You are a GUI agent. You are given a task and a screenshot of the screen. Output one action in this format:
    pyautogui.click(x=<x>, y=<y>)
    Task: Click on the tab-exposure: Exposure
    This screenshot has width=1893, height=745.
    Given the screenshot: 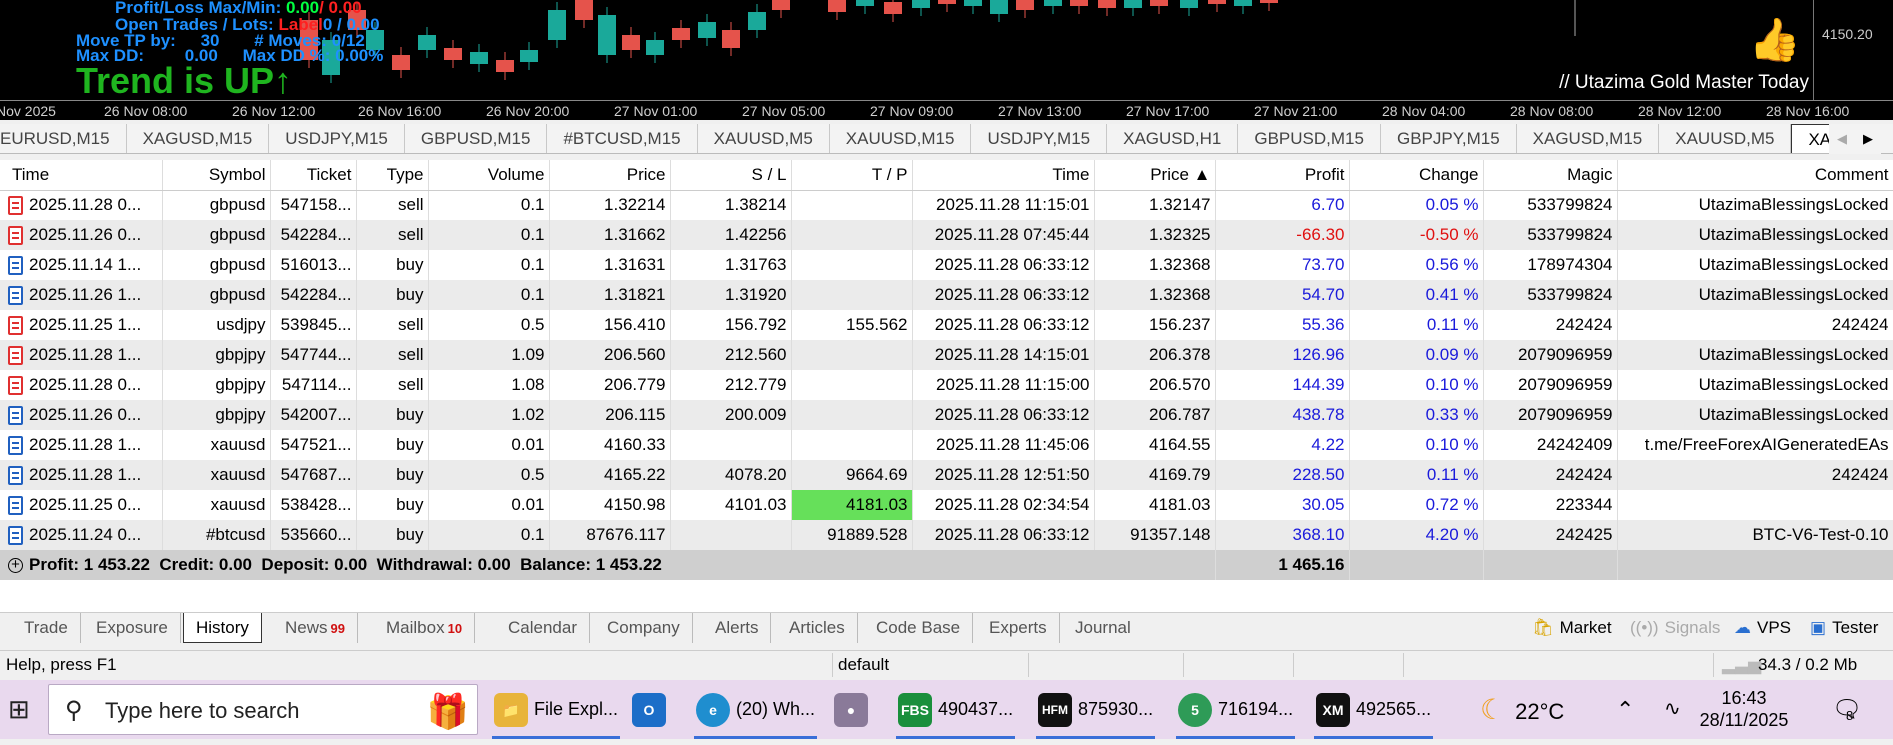 What is the action you would take?
    pyautogui.click(x=132, y=628)
    